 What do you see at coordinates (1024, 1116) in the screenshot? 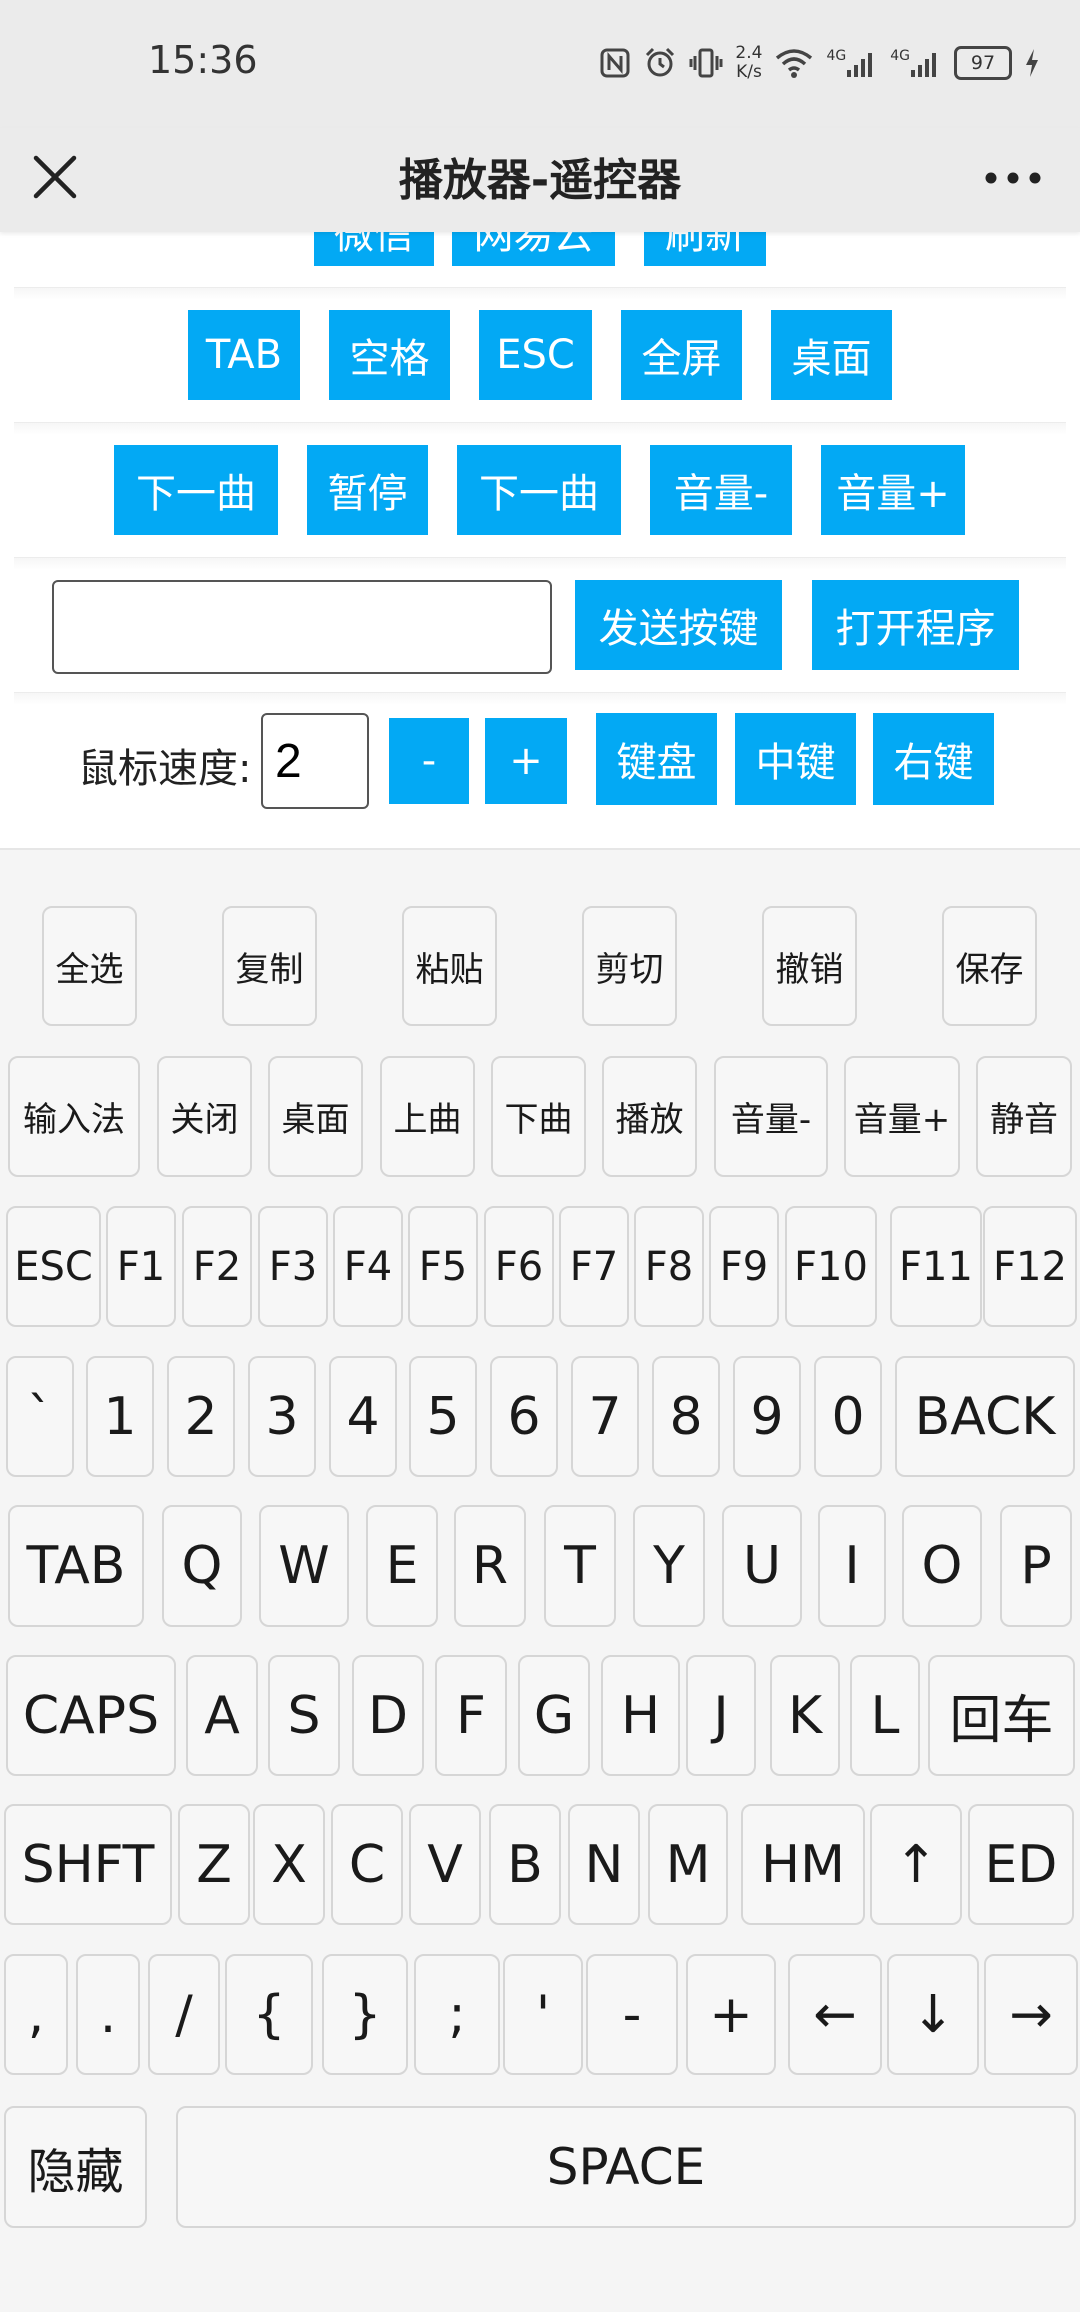
I see `mute-key: 静音` at bounding box center [1024, 1116].